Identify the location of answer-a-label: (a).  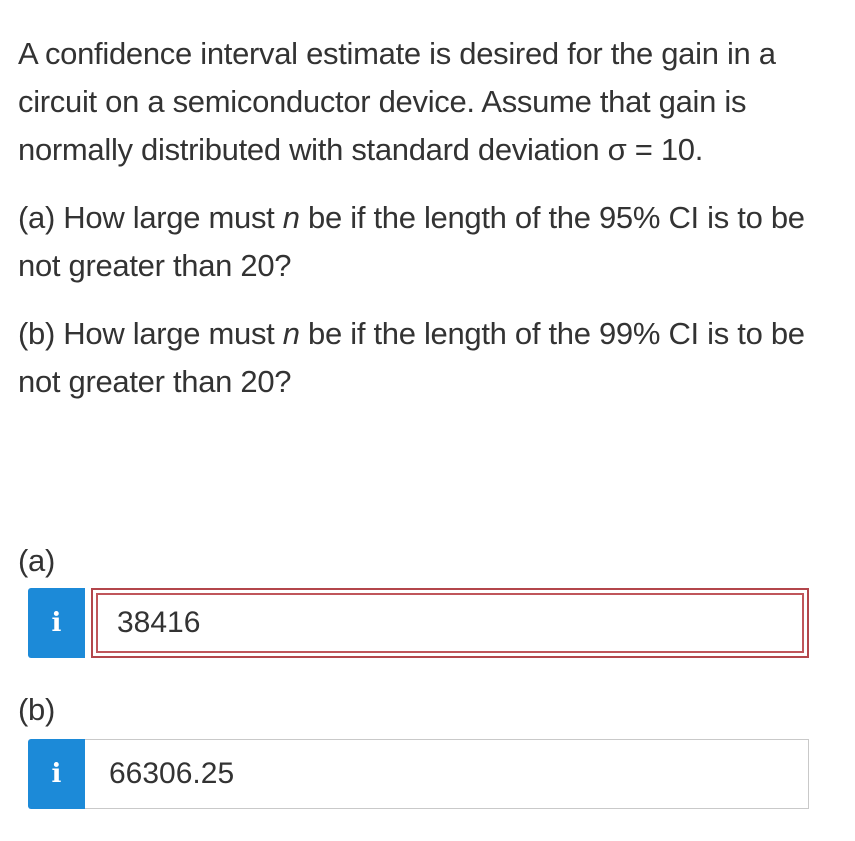
(36, 560).